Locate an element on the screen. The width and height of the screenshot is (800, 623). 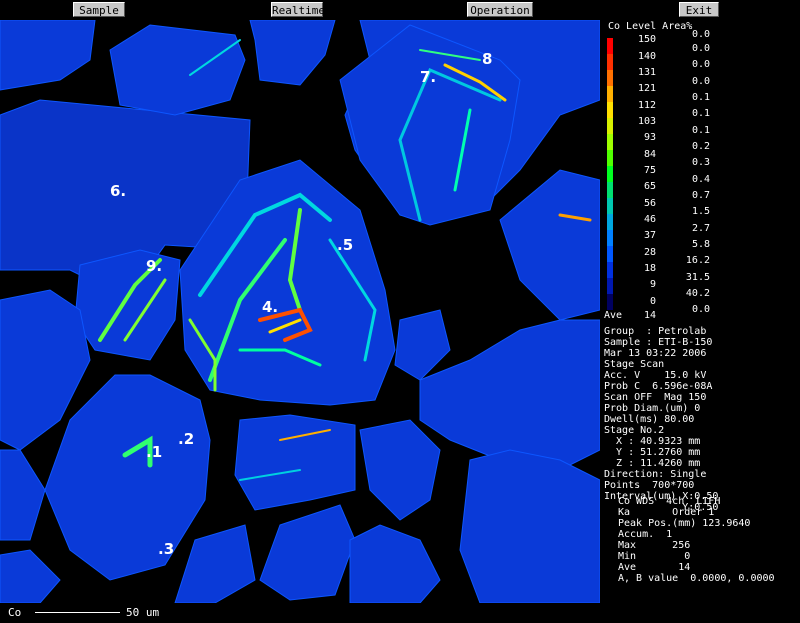
info-line: Stage Scan is located at coordinates (634, 364).